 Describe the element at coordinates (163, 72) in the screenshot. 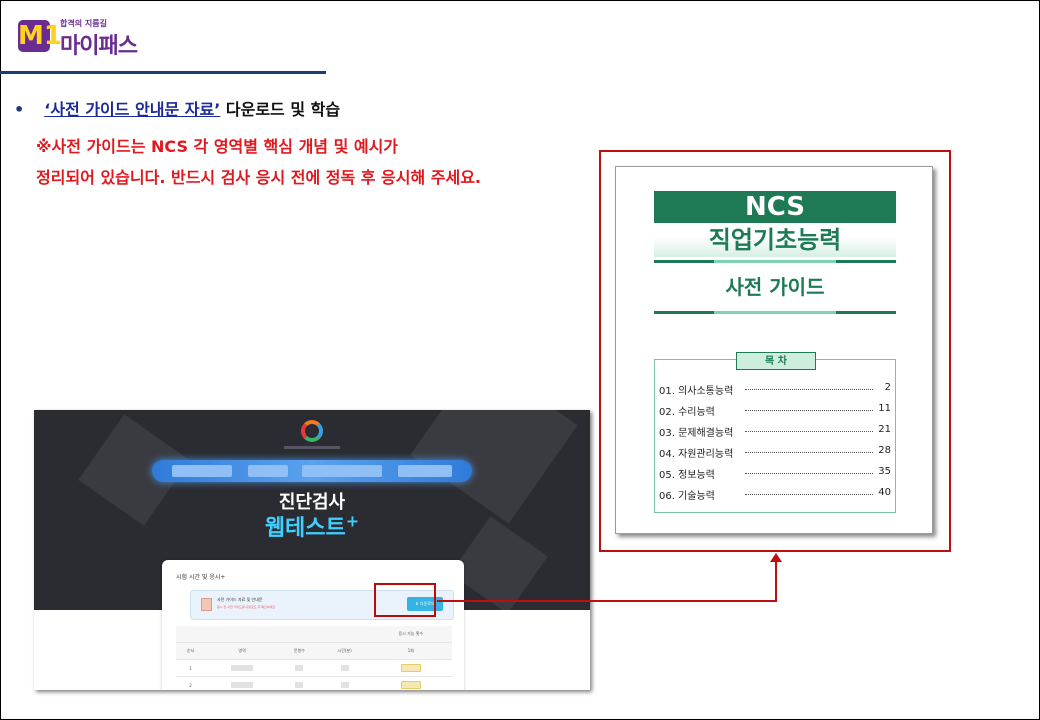

I see `header-divider` at that location.